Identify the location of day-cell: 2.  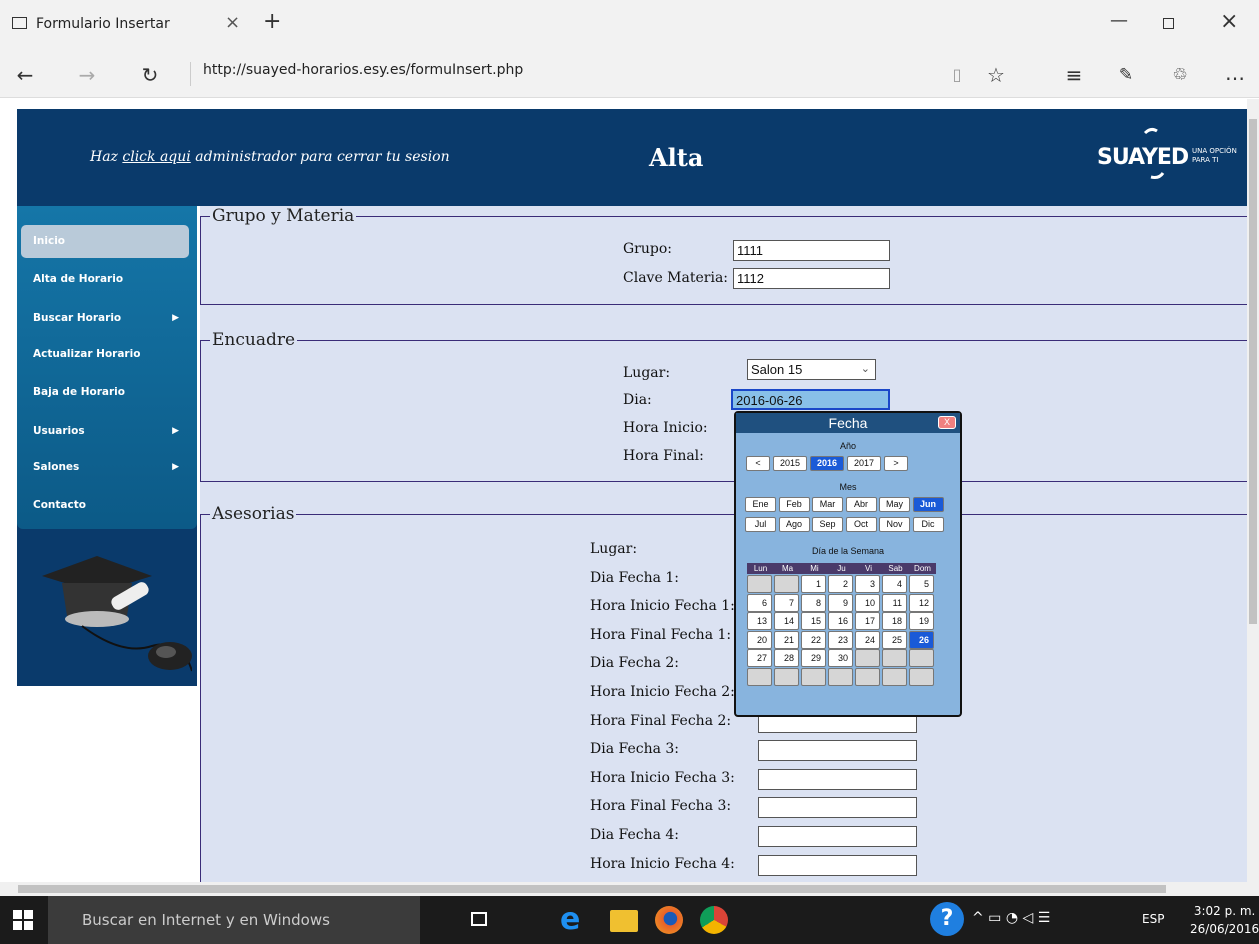
(840, 584).